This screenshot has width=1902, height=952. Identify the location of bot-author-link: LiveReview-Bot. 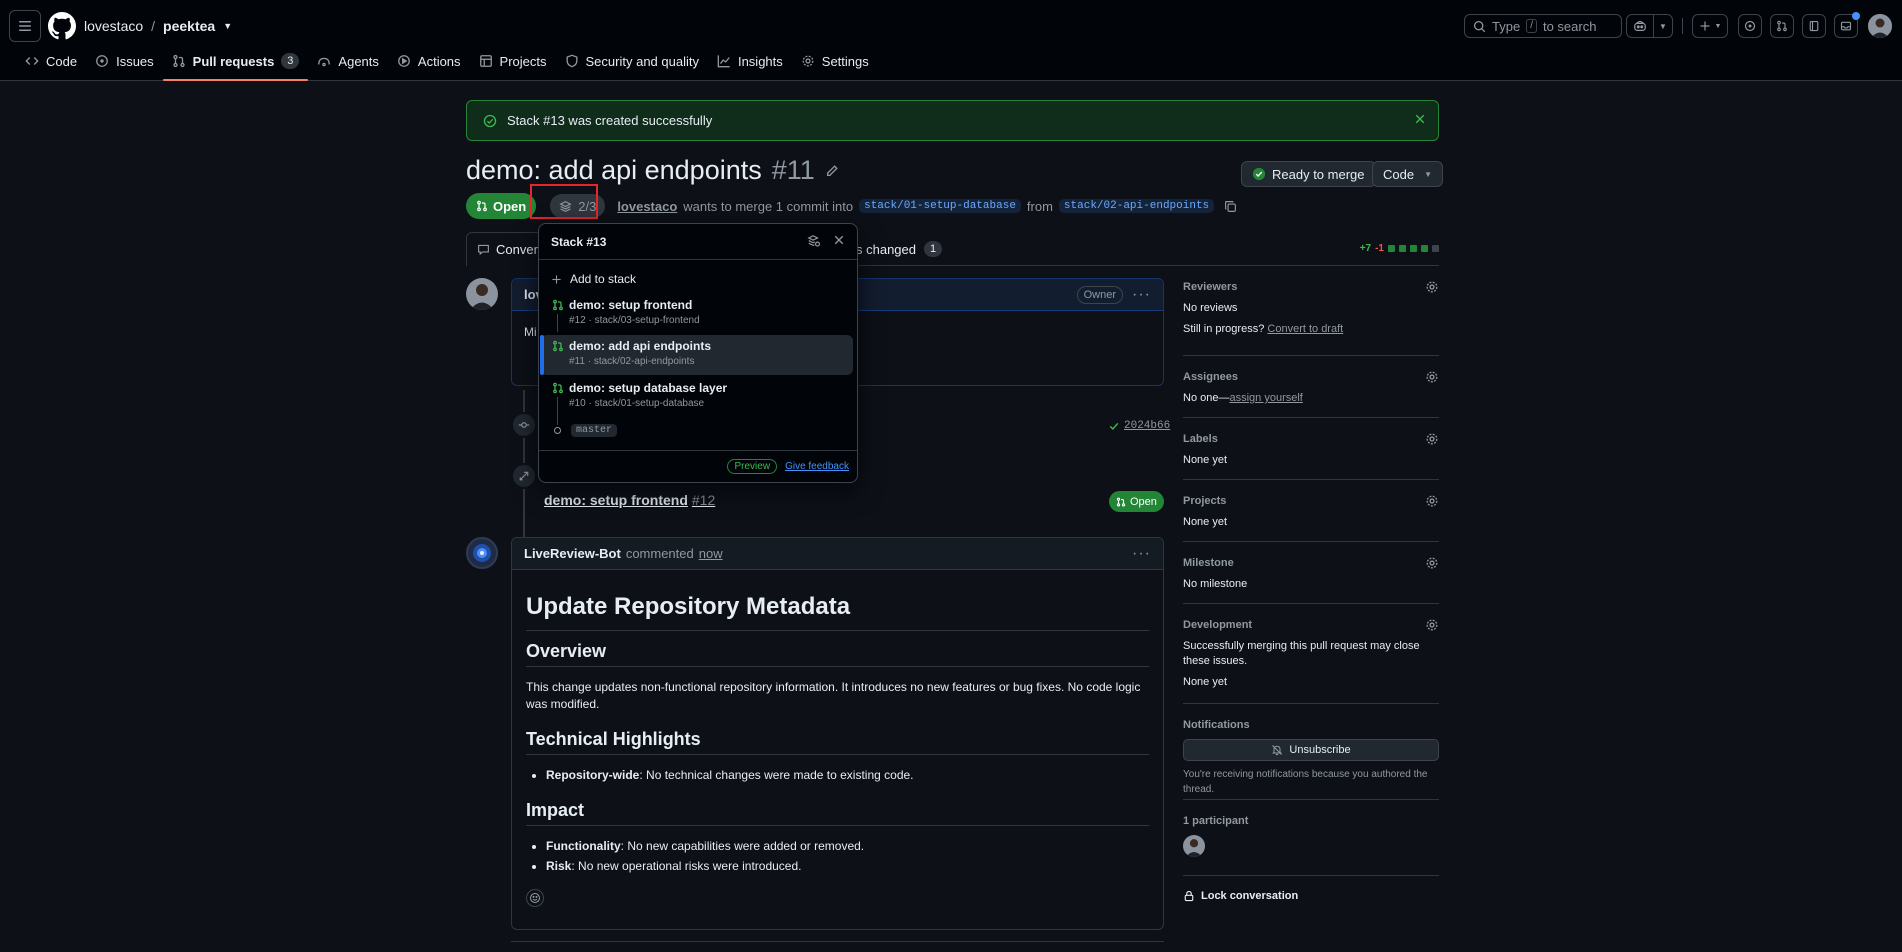
(572, 553).